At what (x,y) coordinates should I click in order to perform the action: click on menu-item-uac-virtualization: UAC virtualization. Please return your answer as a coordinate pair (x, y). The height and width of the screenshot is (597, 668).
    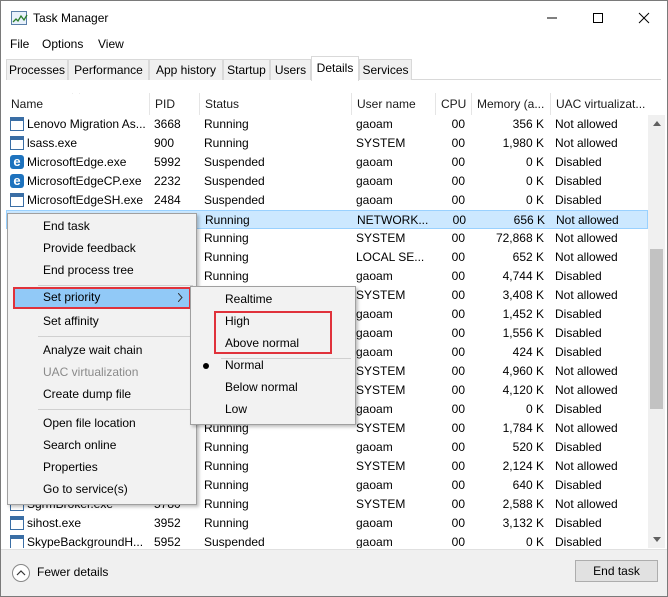
    Looking at the image, I should click on (91, 372).